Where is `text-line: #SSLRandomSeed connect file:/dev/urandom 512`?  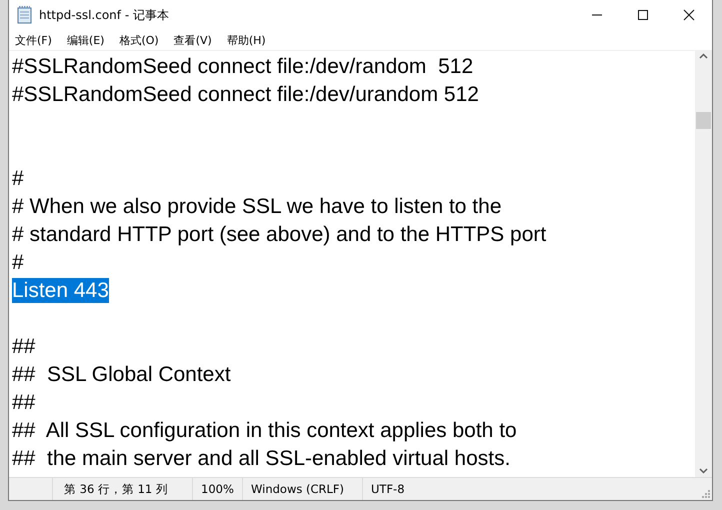
text-line: #SSLRandomSeed connect file:/dev/urandom 512 is located at coordinates (245, 94).